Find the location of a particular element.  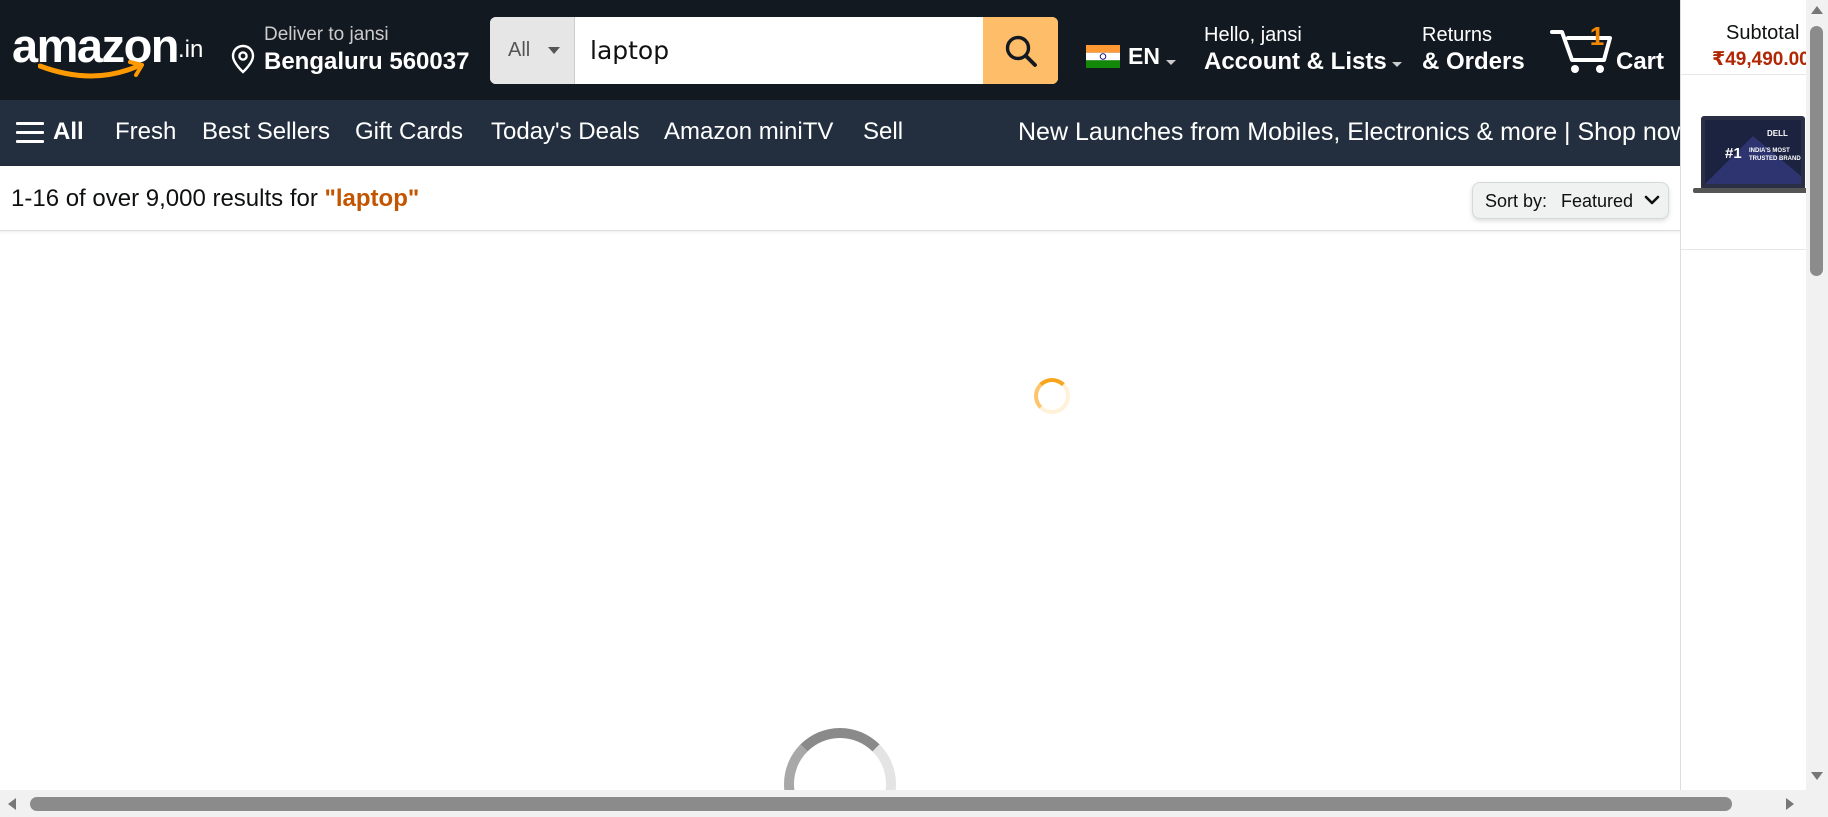

horizontal-scrollbar is located at coordinates (914, 803).